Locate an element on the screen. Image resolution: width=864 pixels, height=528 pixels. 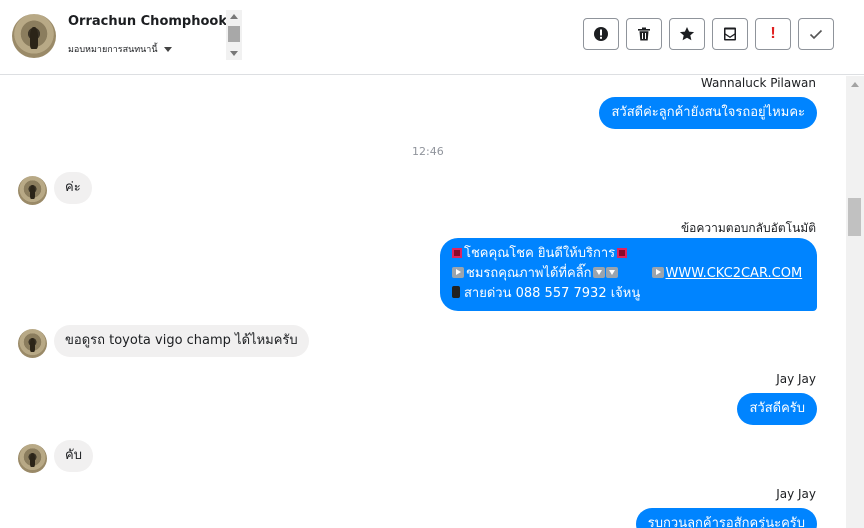
auto-reply-line-2: ชมรถคุณภาพได้ที่คลิ๊ก WWW.CKC2CAR.COM is located at coordinates (628, 274).